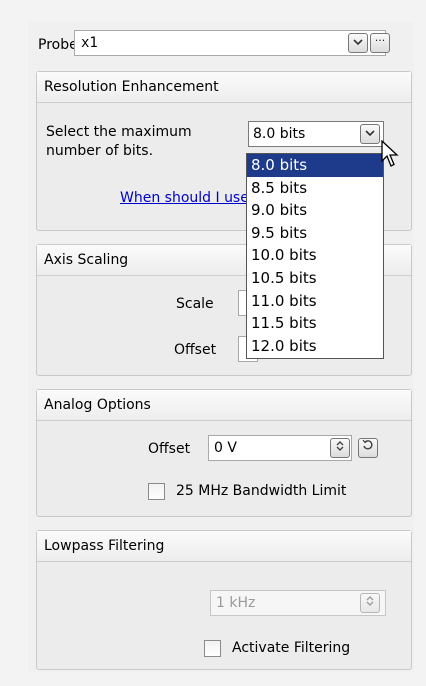  What do you see at coordinates (225, 448) in the screenshot?
I see `analog-offset-value: 0 V` at bounding box center [225, 448].